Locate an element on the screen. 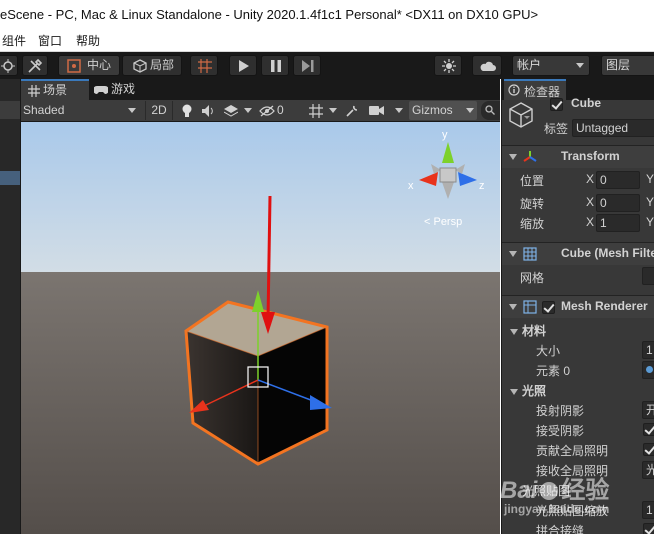  material-element-field is located at coordinates (648, 370).